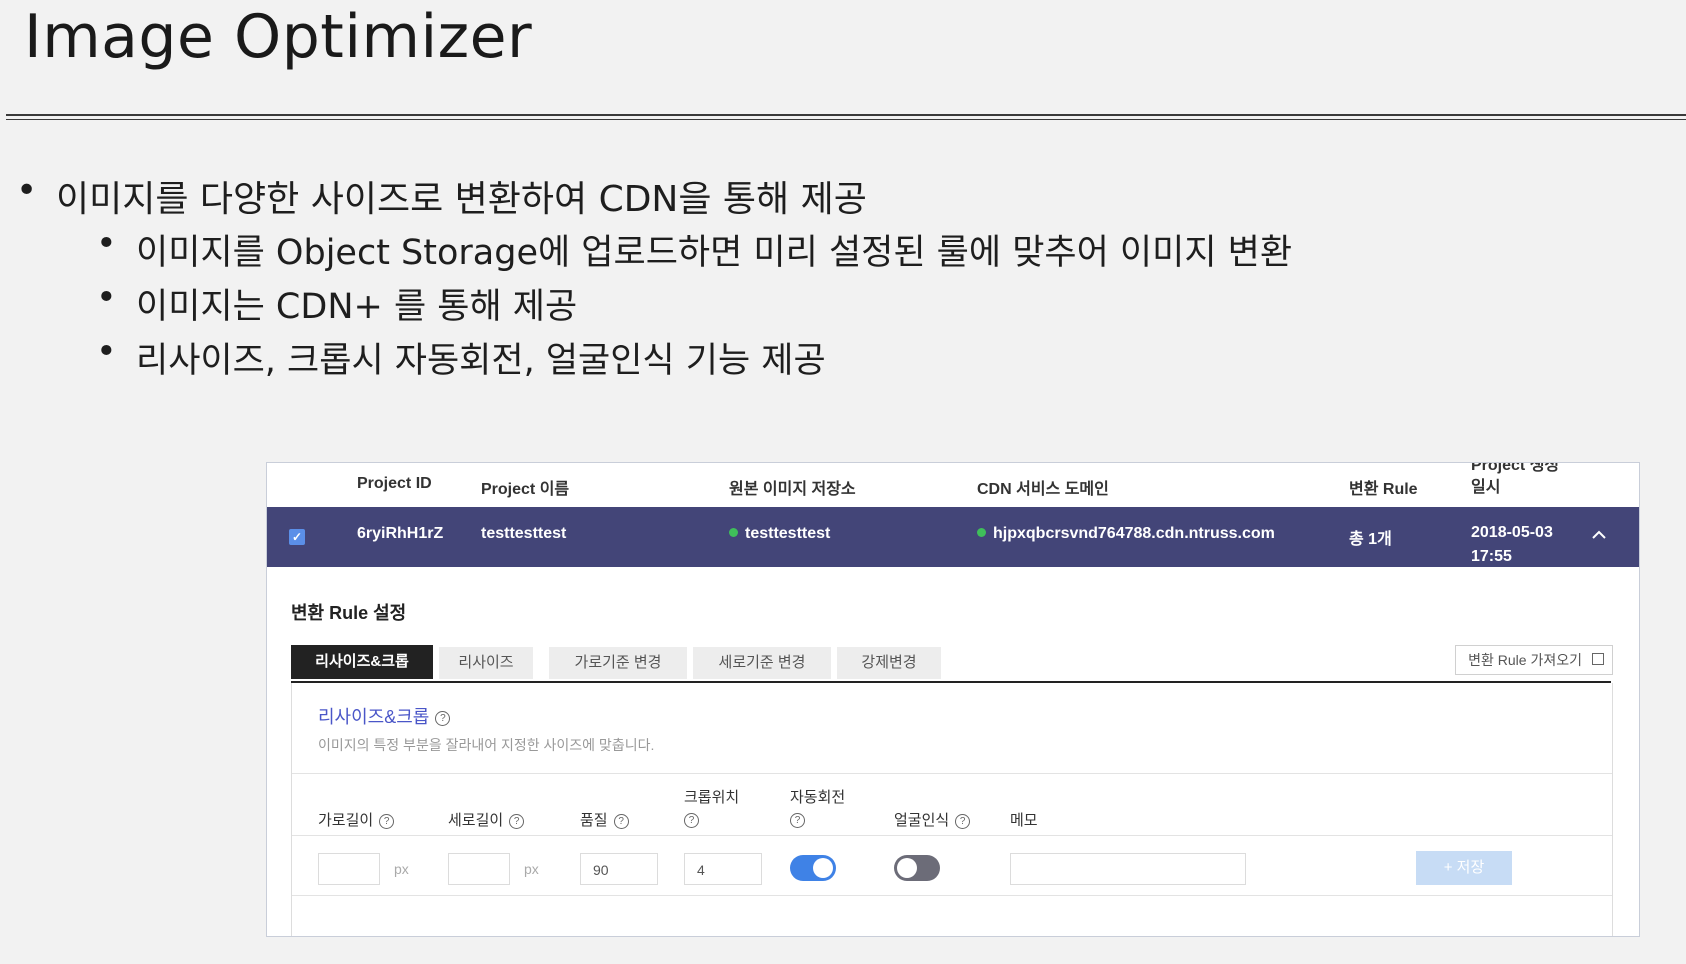 The image size is (1686, 964). I want to click on height-input, so click(479, 869).